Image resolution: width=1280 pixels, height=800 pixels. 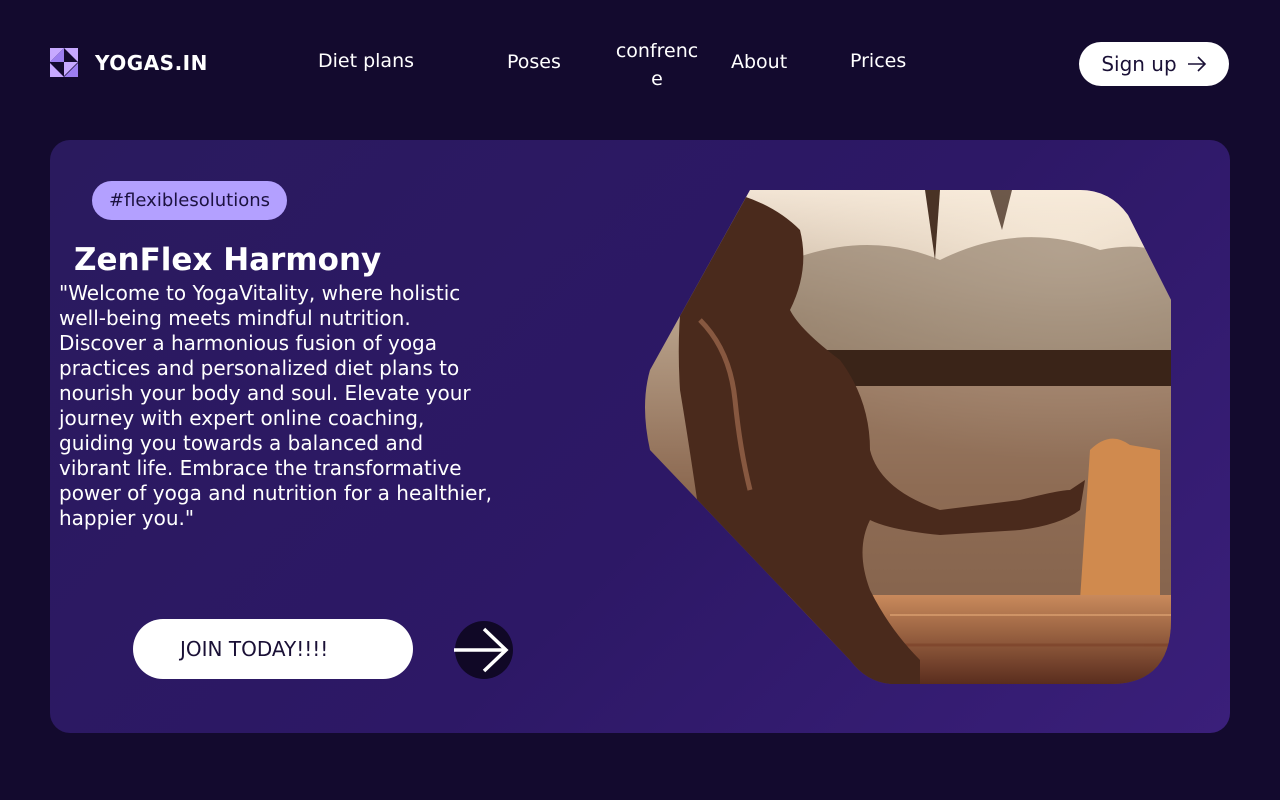 I want to click on nav-about: About, so click(x=759, y=62).